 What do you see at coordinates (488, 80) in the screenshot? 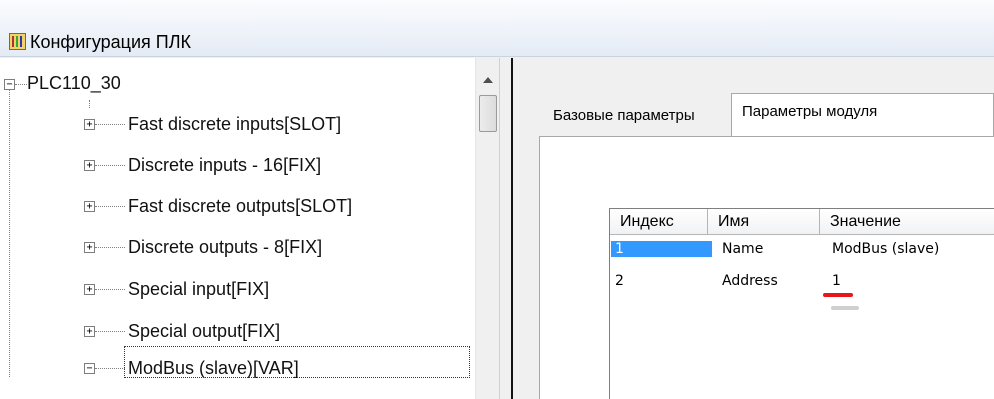
I see `scroll-up-arrow-icon` at bounding box center [488, 80].